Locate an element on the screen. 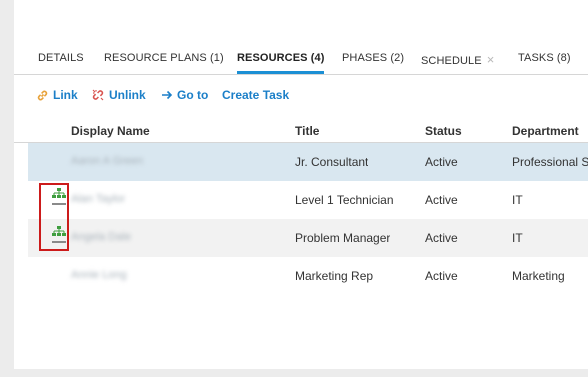 This screenshot has width=588, height=377. tab-resources: RESOURCES (4) is located at coordinates (281, 63).